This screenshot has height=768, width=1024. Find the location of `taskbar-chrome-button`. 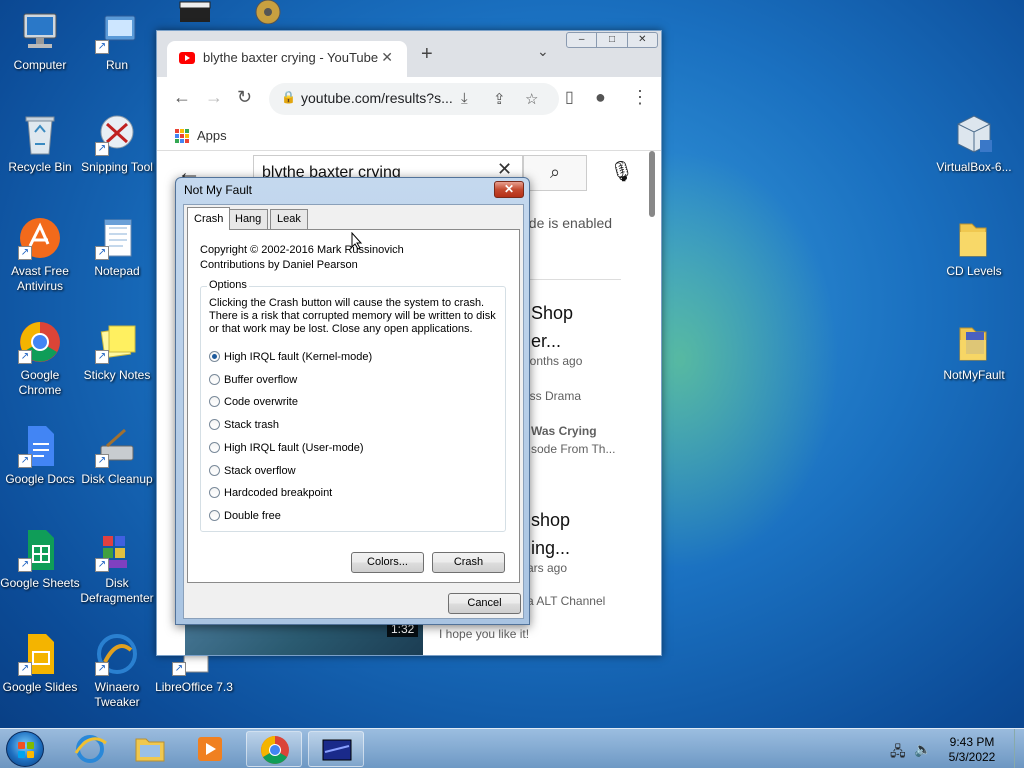

taskbar-chrome-button is located at coordinates (274, 749).